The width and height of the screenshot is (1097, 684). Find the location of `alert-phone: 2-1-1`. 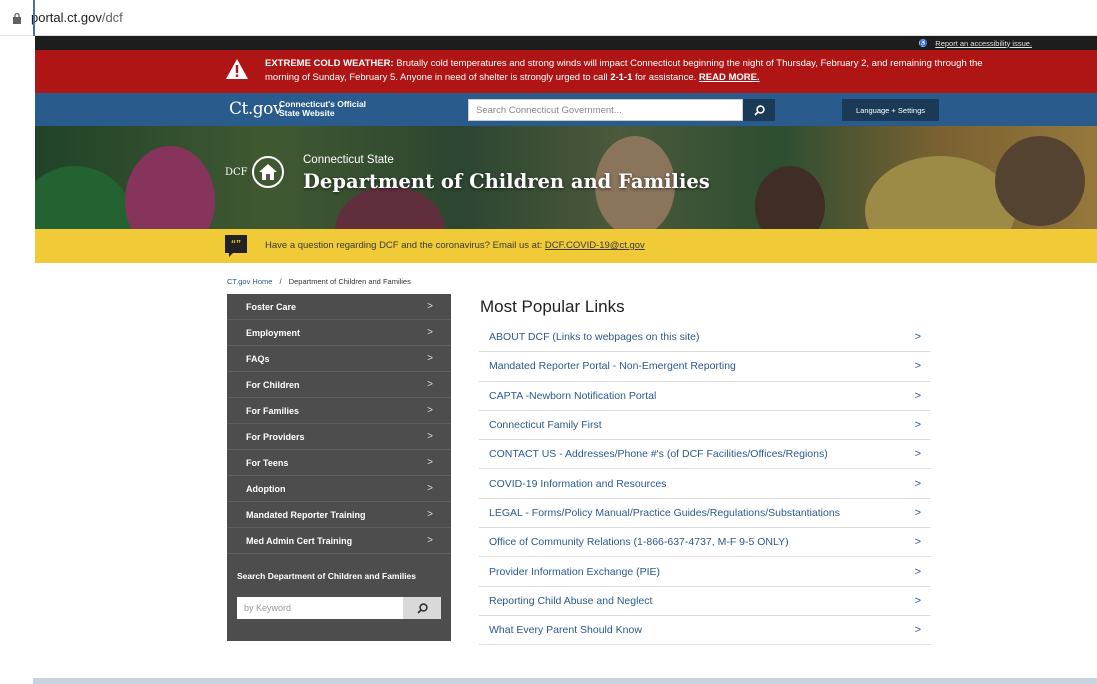

alert-phone: 2-1-1 is located at coordinates (621, 77).